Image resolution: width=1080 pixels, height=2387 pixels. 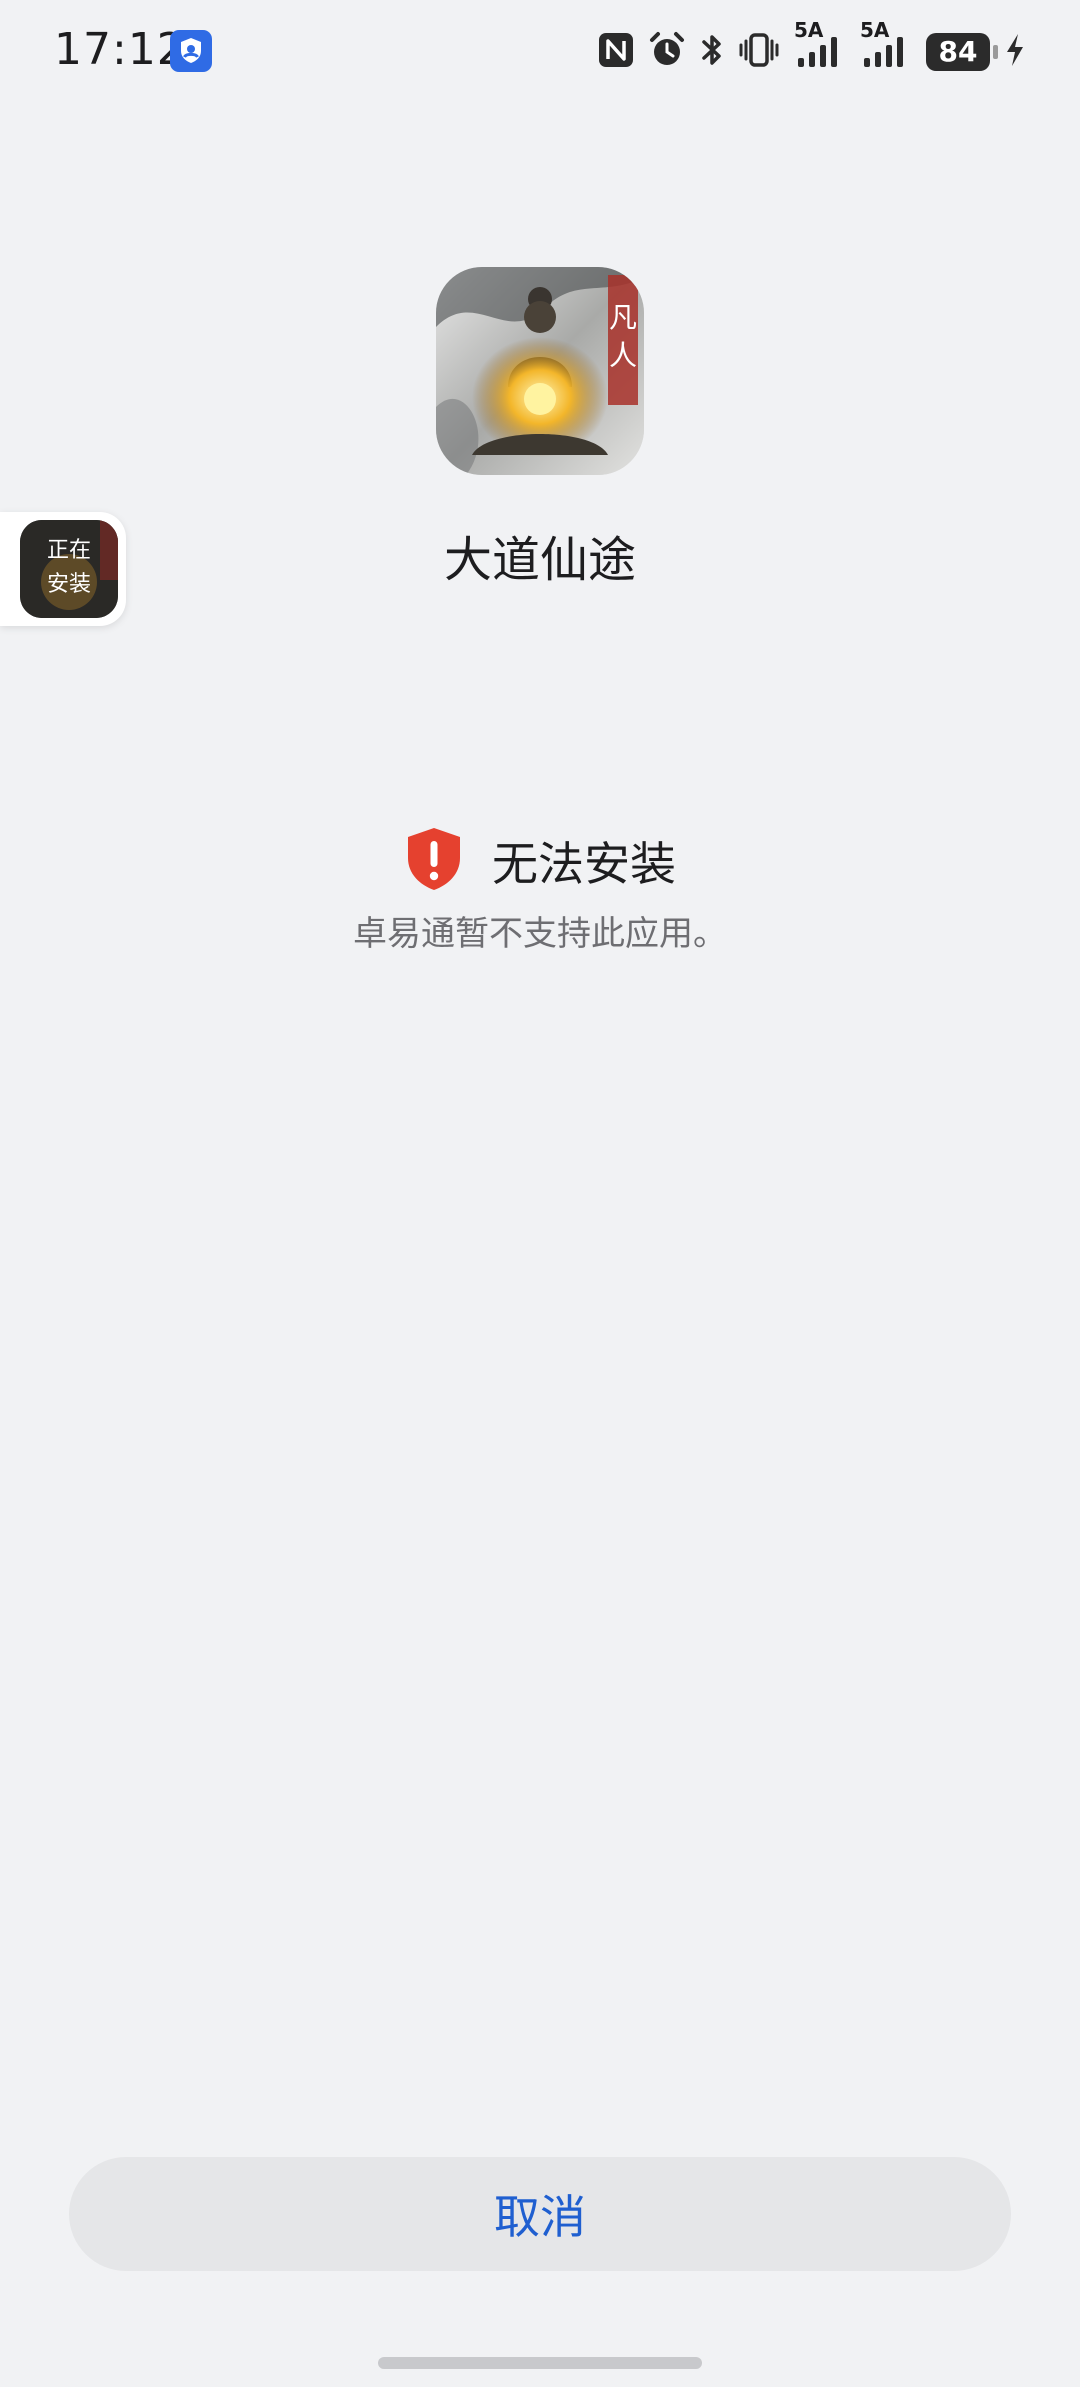 I want to click on error-header: 无法安装, so click(x=540, y=861).